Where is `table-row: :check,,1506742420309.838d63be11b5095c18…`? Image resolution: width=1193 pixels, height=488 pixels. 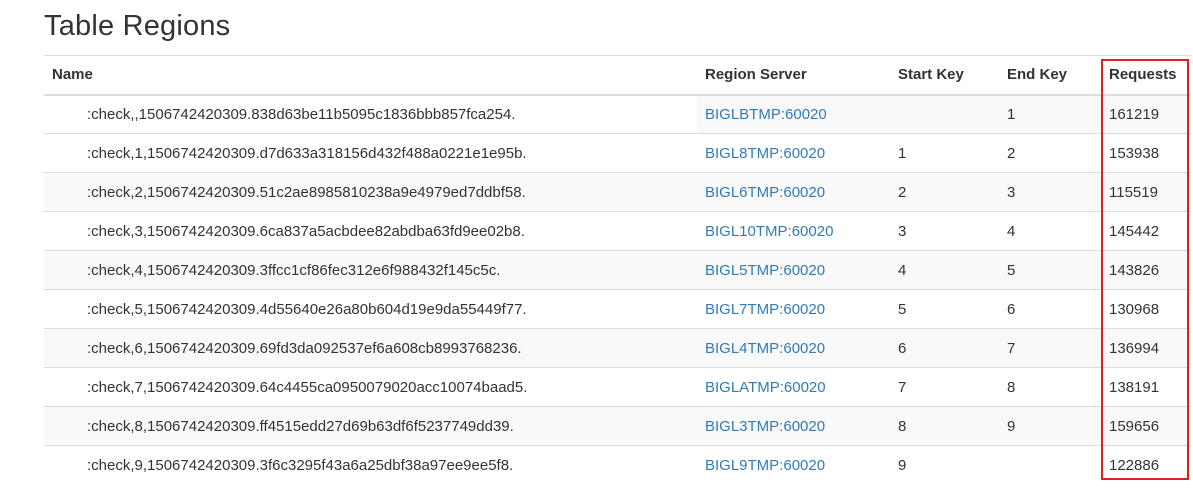 table-row: :check,,1506742420309.838d63be11b5095c18… is located at coordinates (617, 114).